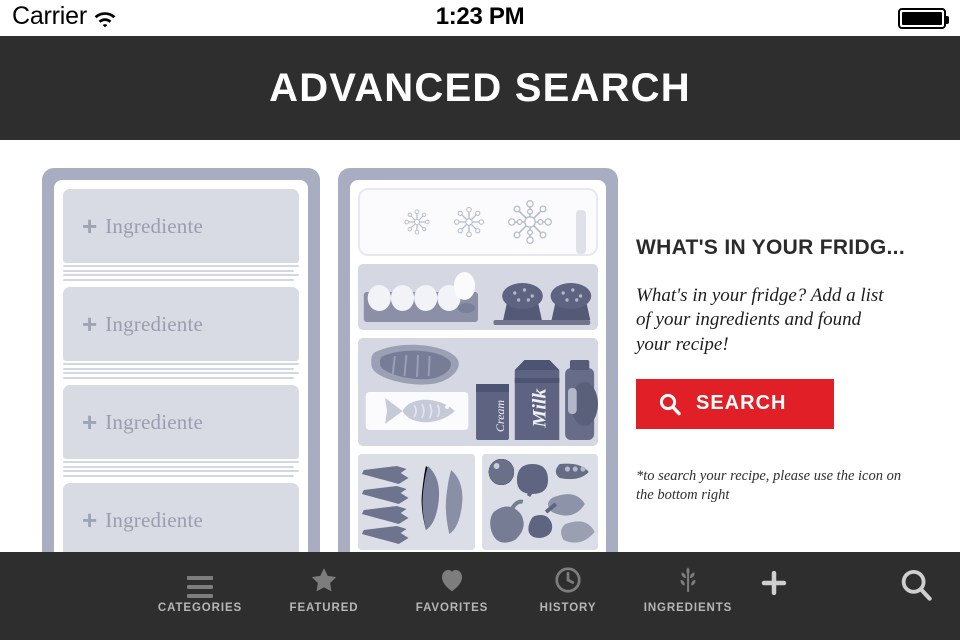 This screenshot has width=960, height=640. What do you see at coordinates (452, 580) in the screenshot?
I see `heart-icon` at bounding box center [452, 580].